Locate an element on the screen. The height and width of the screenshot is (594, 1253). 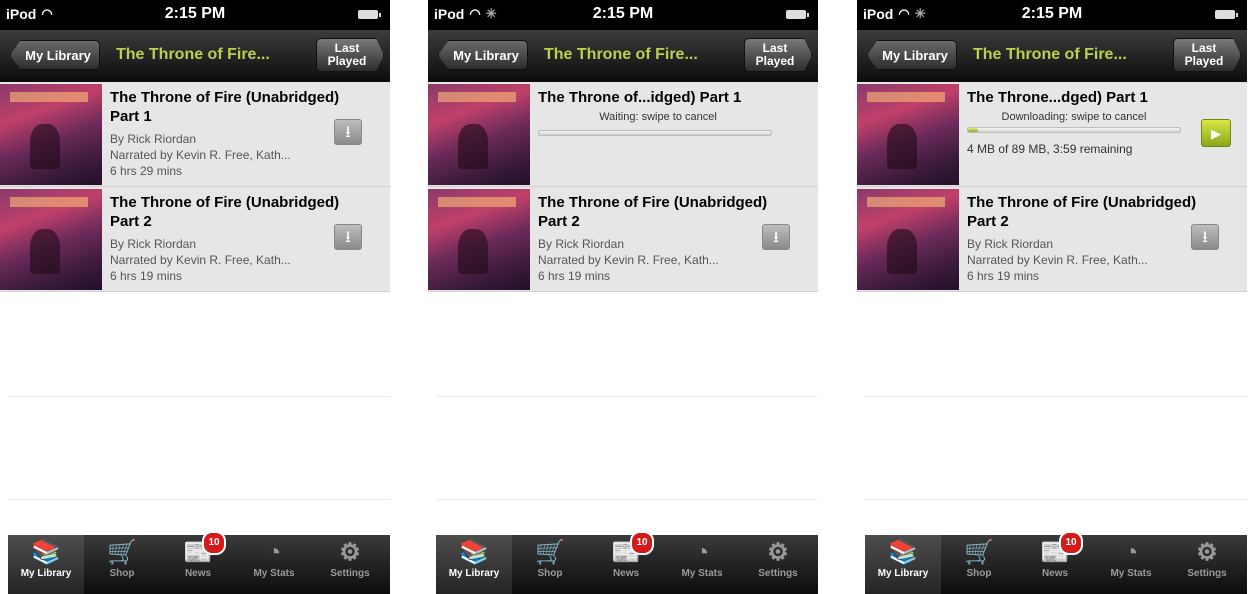
book-title: The Throne of Fire (Unabridged) Part 1 is located at coordinates (225, 107).